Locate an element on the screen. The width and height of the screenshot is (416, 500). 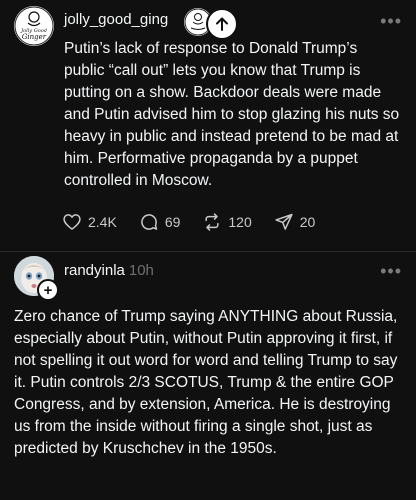
arrow-up-icon is located at coordinates (222, 24).